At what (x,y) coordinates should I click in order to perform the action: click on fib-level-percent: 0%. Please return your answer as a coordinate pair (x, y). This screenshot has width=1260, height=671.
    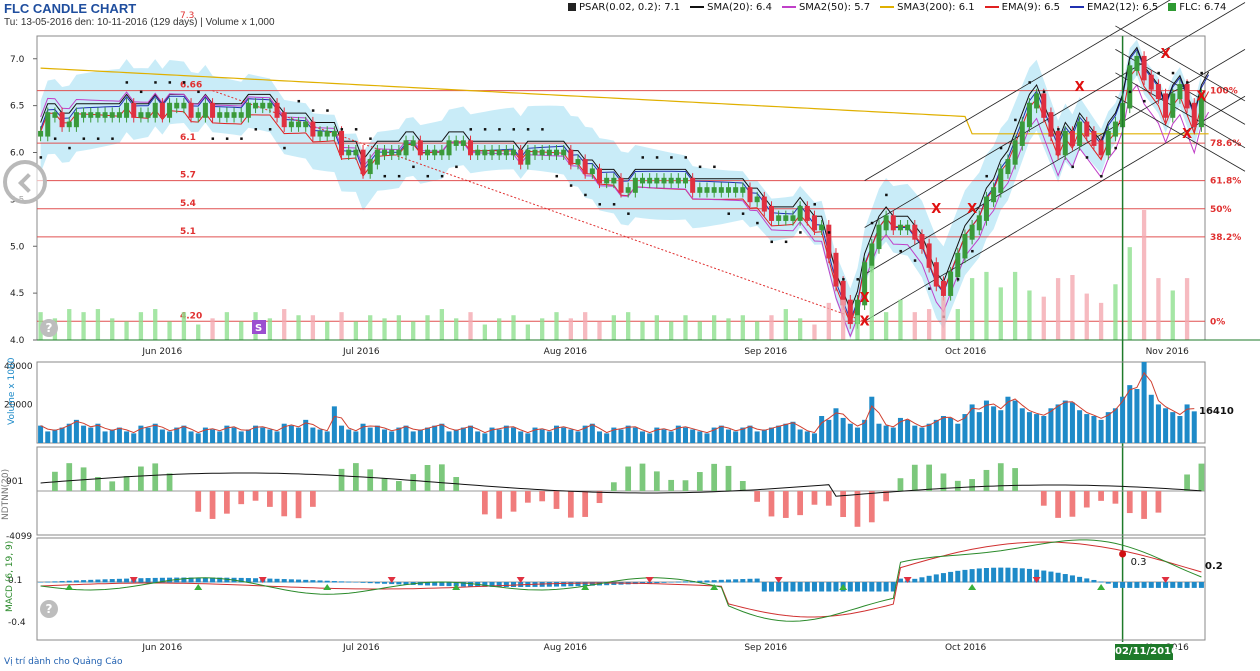
    Looking at the image, I should click on (1217, 322).